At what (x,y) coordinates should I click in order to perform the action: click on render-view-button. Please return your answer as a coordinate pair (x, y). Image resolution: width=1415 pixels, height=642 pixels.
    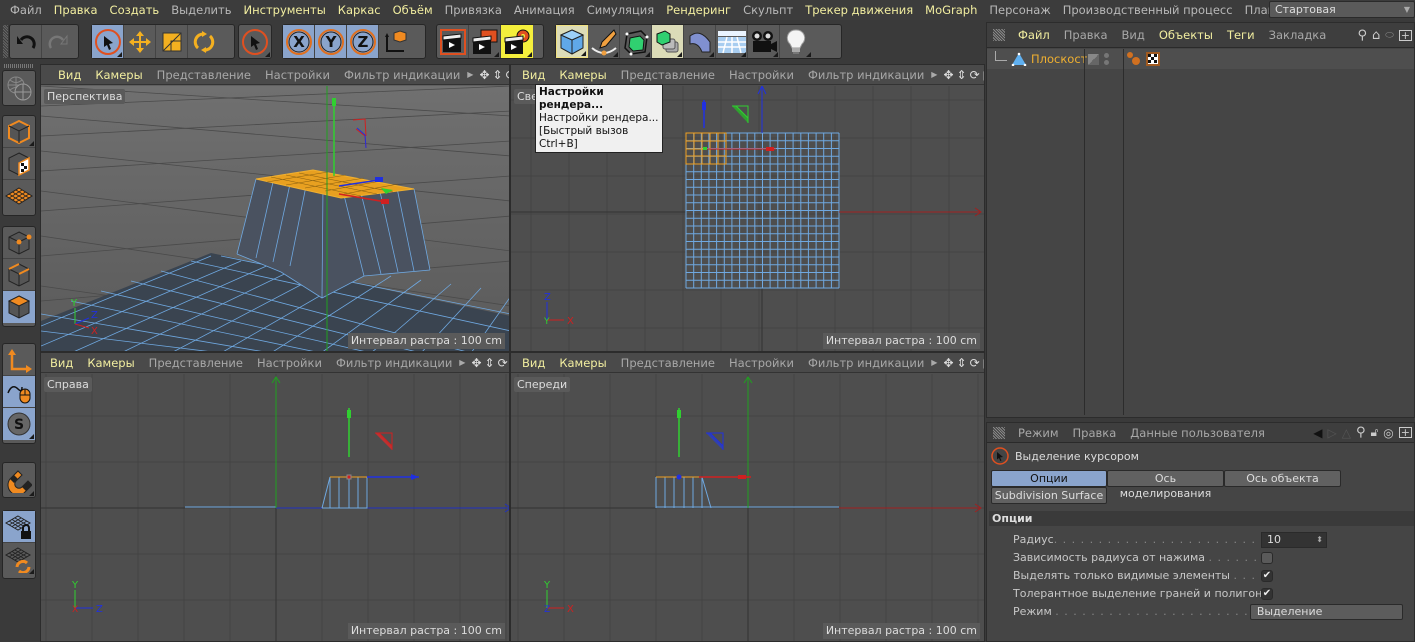
    Looking at the image, I should click on (453, 41).